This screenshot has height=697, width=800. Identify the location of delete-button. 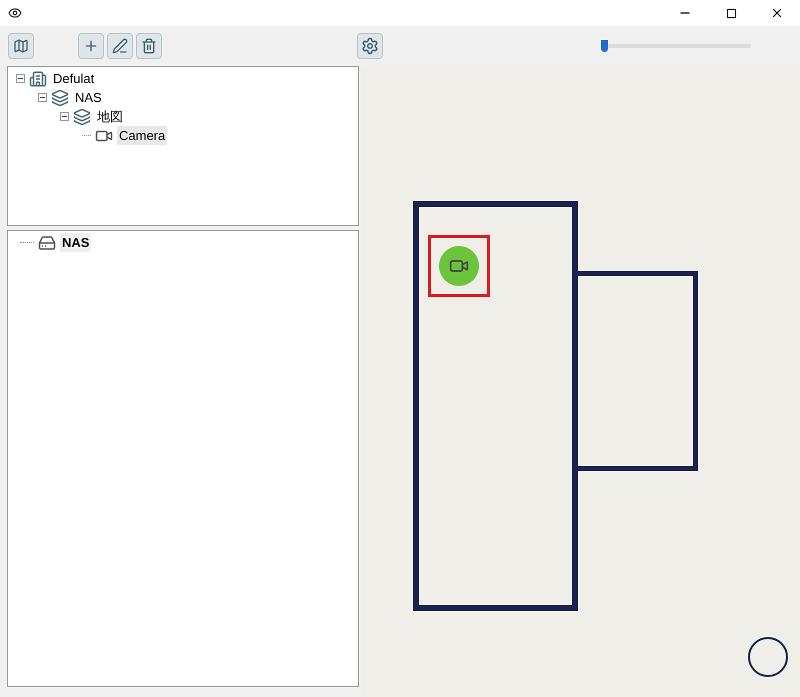
(149, 46).